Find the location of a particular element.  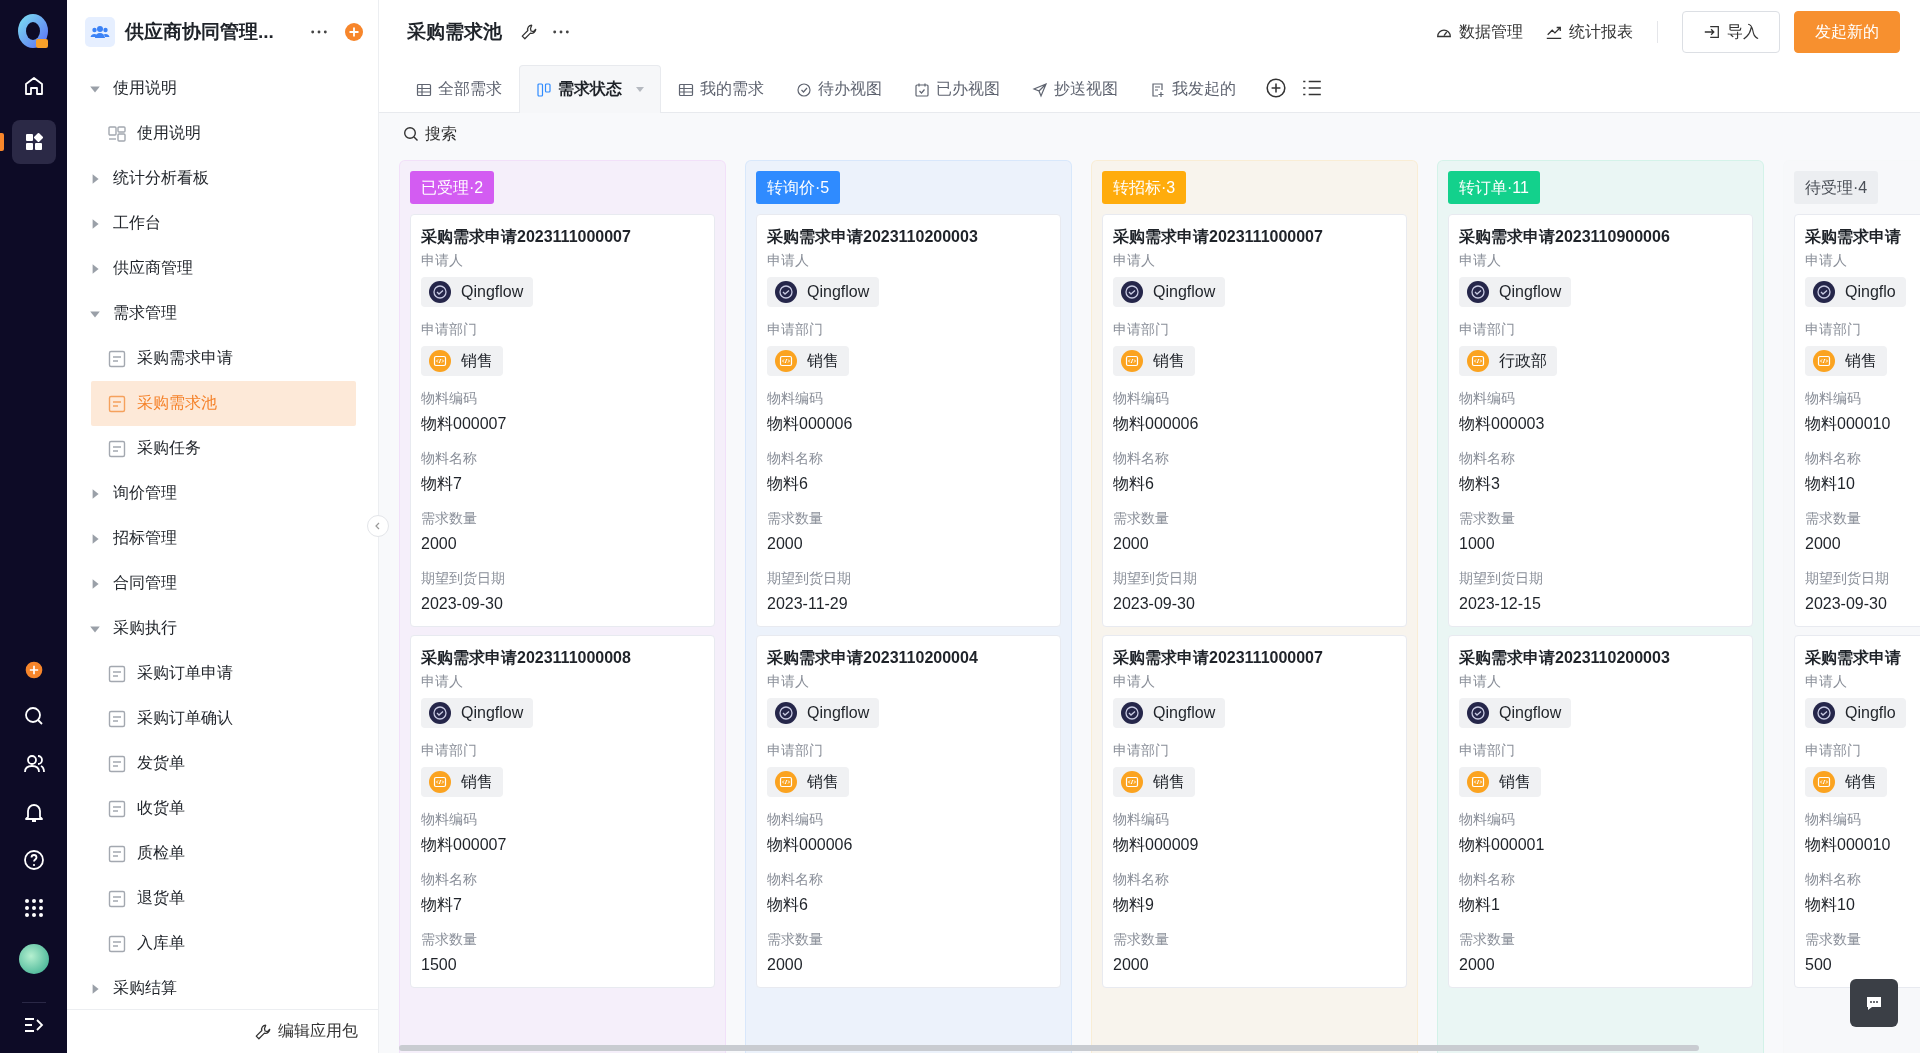

import-icon is located at coordinates (1712, 32).